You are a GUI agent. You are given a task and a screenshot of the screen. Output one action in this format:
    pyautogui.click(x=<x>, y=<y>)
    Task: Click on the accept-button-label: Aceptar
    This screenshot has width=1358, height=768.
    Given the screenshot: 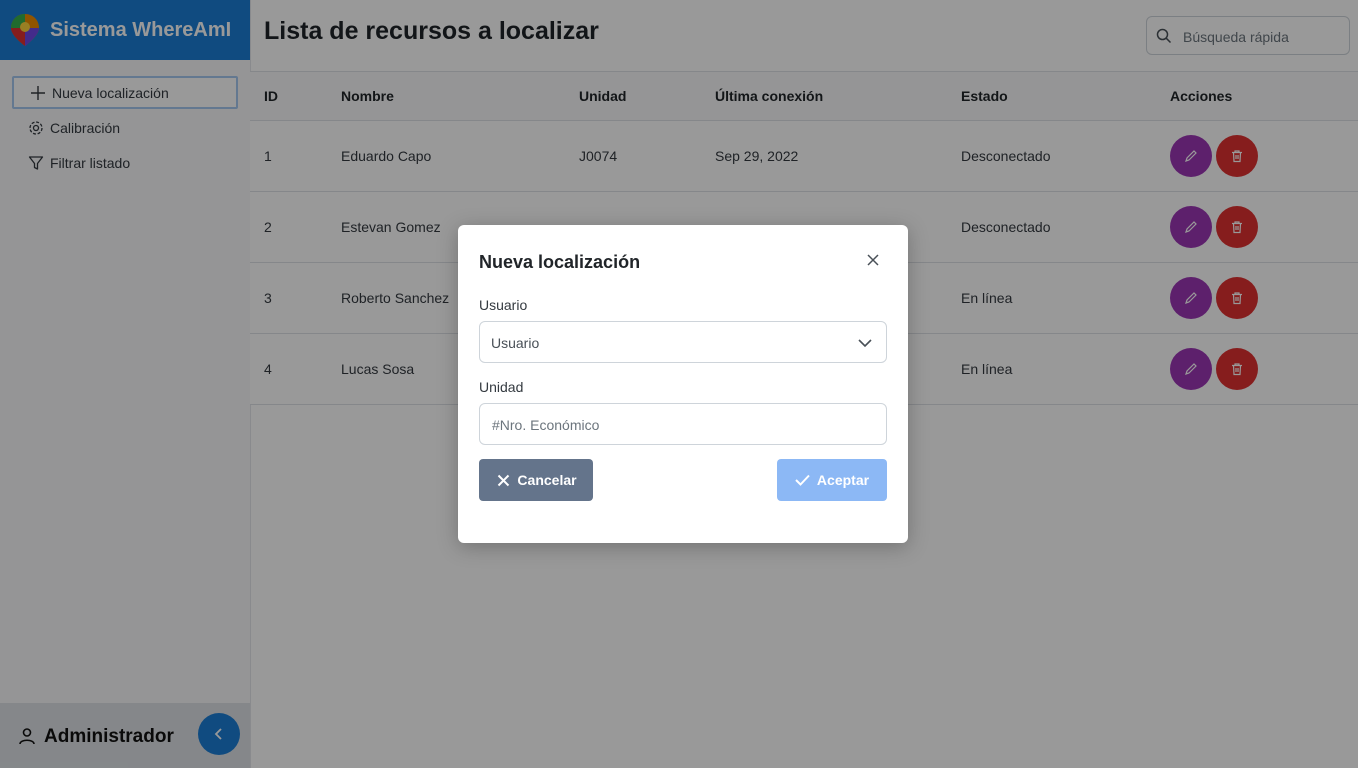 What is the action you would take?
    pyautogui.click(x=843, y=480)
    